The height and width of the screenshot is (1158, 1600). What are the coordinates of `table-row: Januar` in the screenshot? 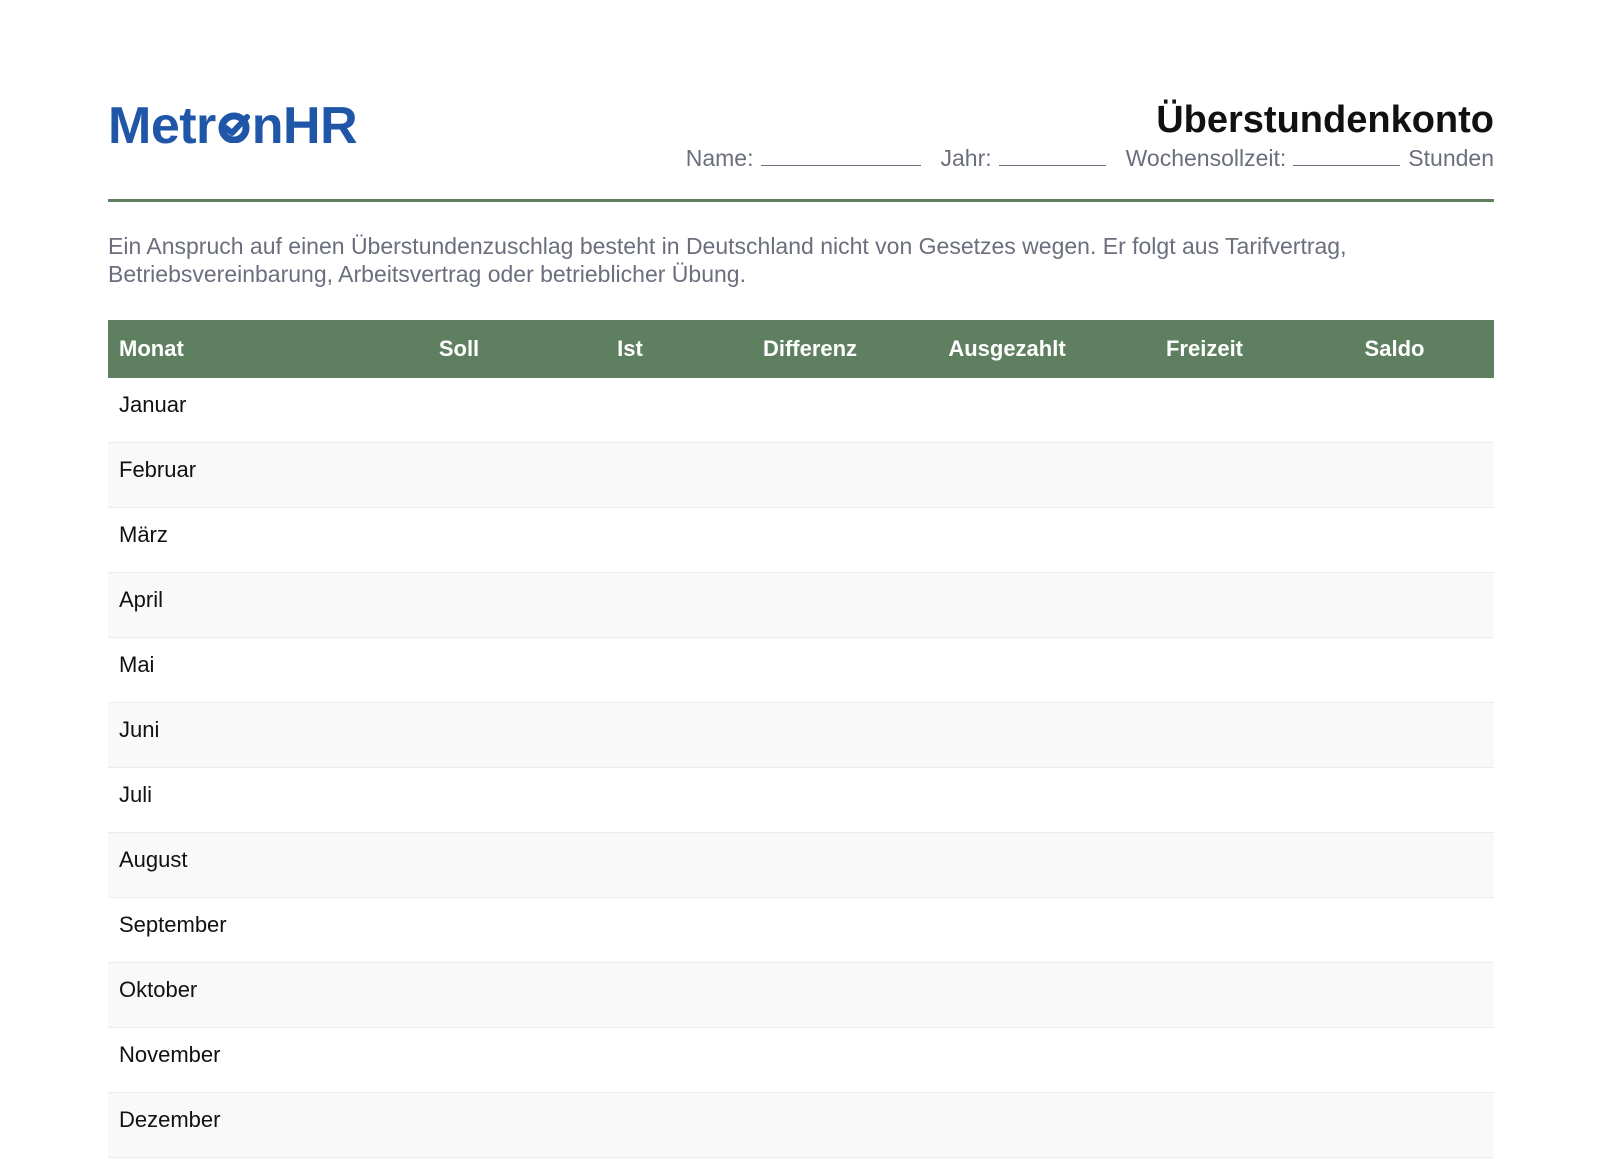 It's located at (801, 410).